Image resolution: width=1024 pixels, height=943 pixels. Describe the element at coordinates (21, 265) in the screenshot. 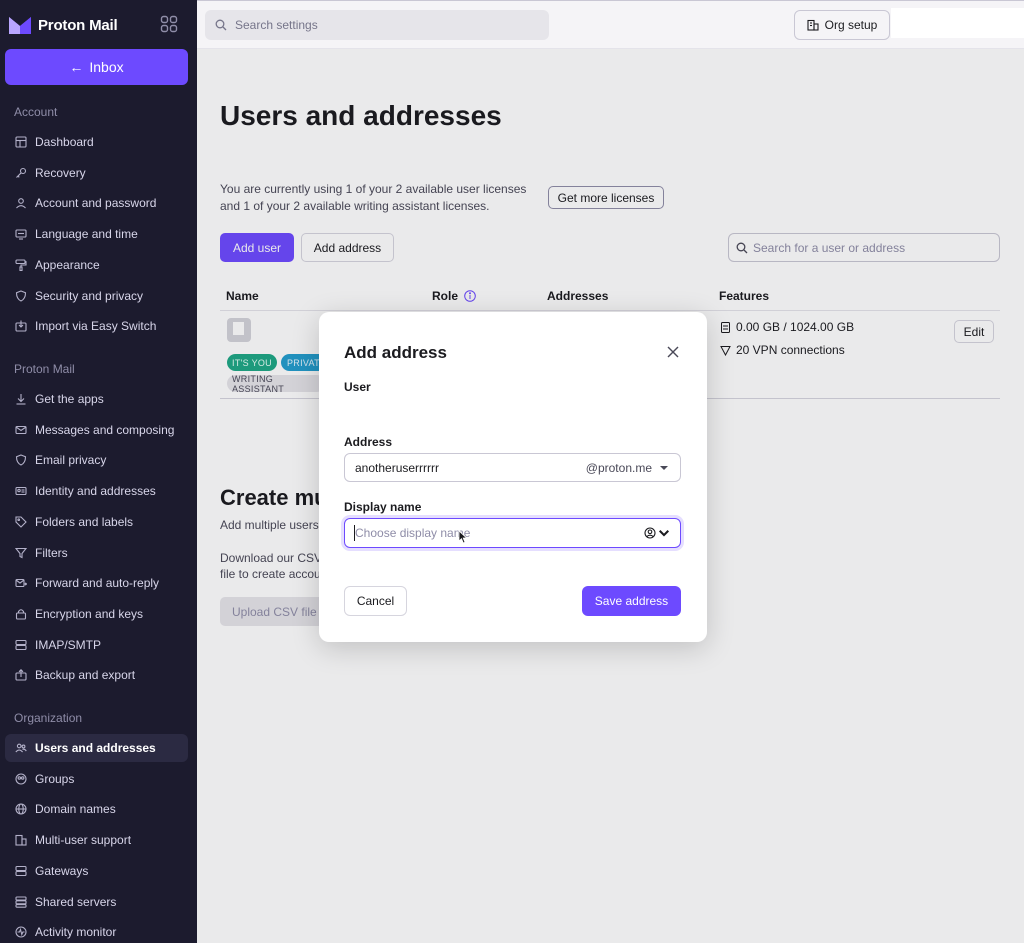

I see `paint-roller-icon` at that location.